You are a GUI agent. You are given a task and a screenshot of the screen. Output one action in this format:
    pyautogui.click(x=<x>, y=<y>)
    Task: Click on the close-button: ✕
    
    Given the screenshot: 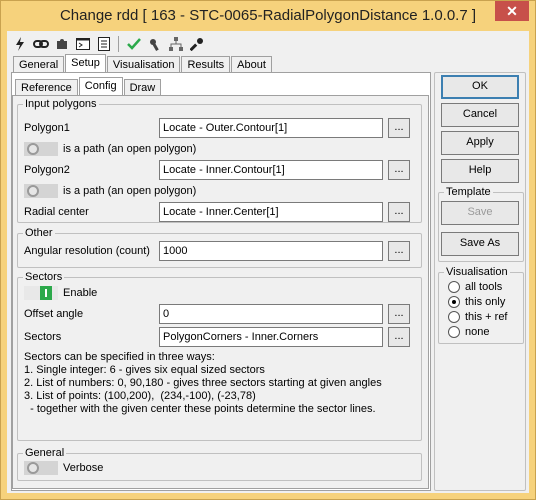 What is the action you would take?
    pyautogui.click(x=512, y=11)
    